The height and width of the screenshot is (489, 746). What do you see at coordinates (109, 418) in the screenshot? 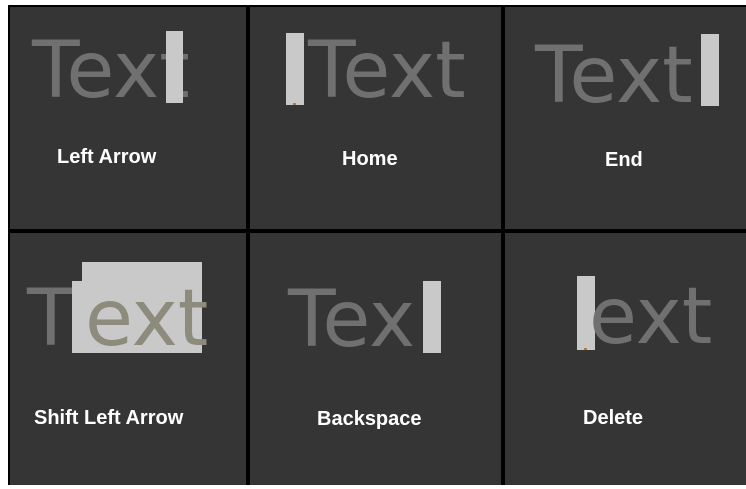
I see `key-label: Shift Left Arrow` at bounding box center [109, 418].